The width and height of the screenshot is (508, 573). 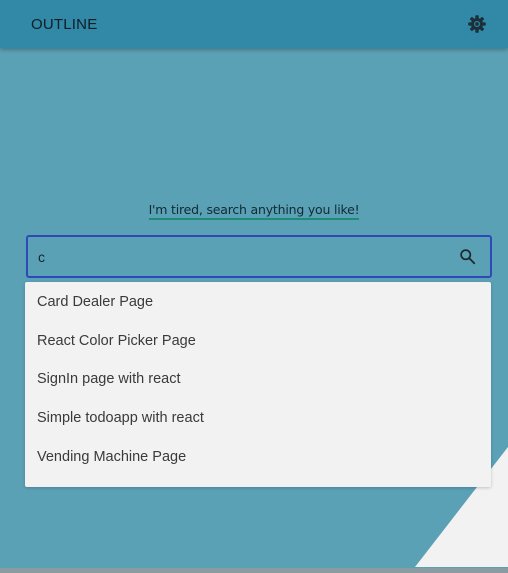 I want to click on app-title: OUTLINE, so click(x=64, y=24).